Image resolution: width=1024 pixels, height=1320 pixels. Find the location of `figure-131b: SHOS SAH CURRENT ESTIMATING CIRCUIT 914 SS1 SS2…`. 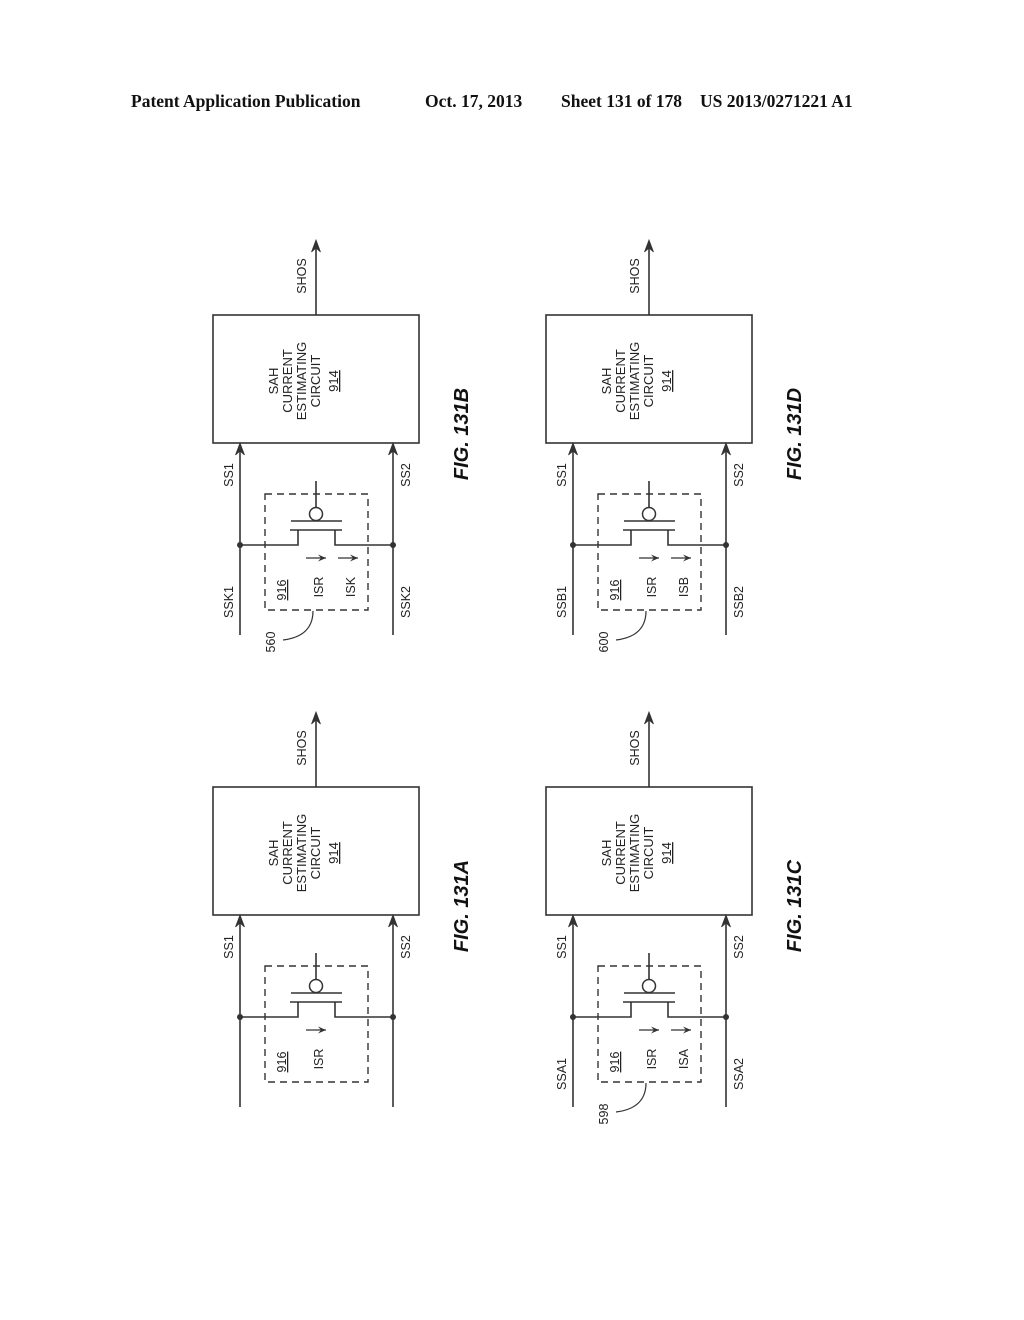

figure-131b: SHOS SAH CURRENT ESTIMATING CIRCUIT 914 SS1 SS2… is located at coordinates (342, 445).